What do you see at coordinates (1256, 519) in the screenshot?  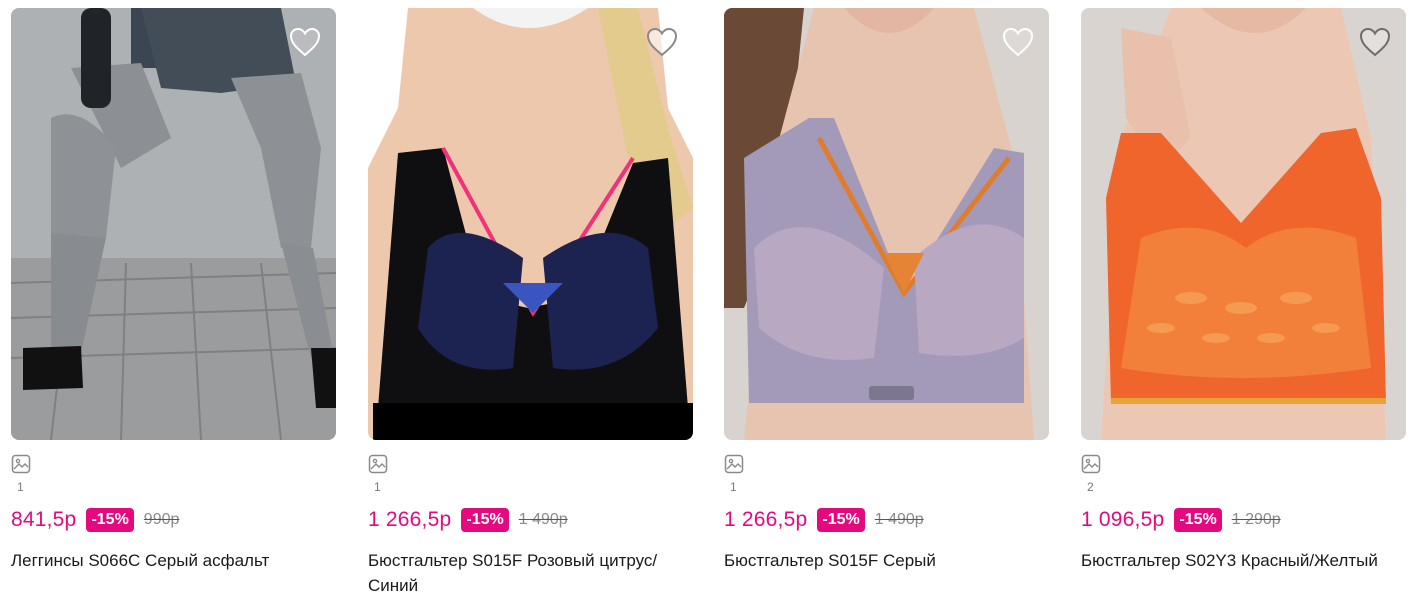 I see `old-price: 1 290р` at bounding box center [1256, 519].